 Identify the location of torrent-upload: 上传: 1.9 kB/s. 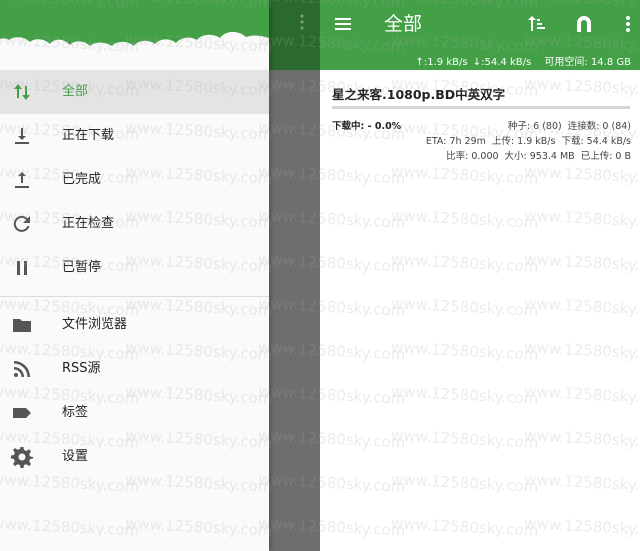
(523, 141).